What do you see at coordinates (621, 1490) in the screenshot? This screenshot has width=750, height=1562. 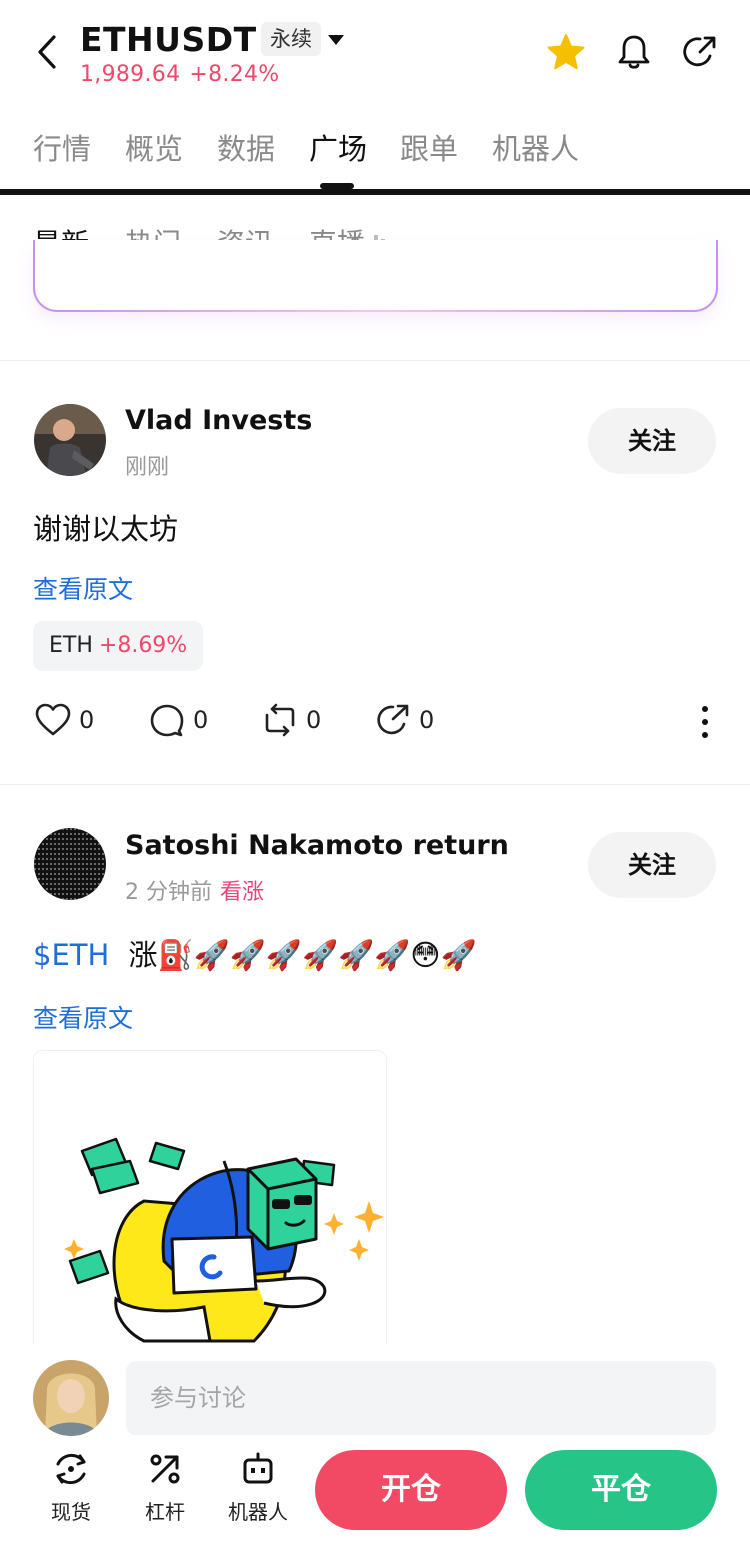 I see `close-position-button: 平仓` at bounding box center [621, 1490].